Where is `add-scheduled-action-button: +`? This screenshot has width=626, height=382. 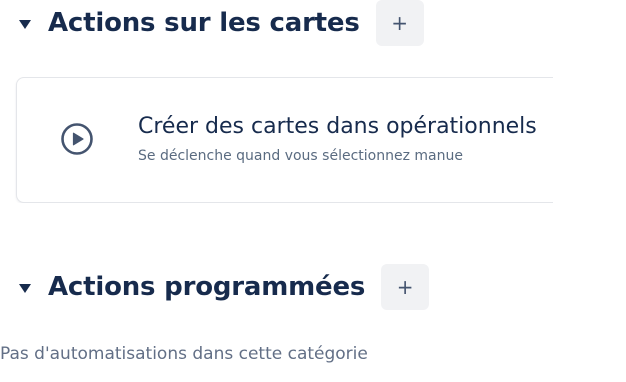 add-scheduled-action-button: + is located at coordinates (405, 287).